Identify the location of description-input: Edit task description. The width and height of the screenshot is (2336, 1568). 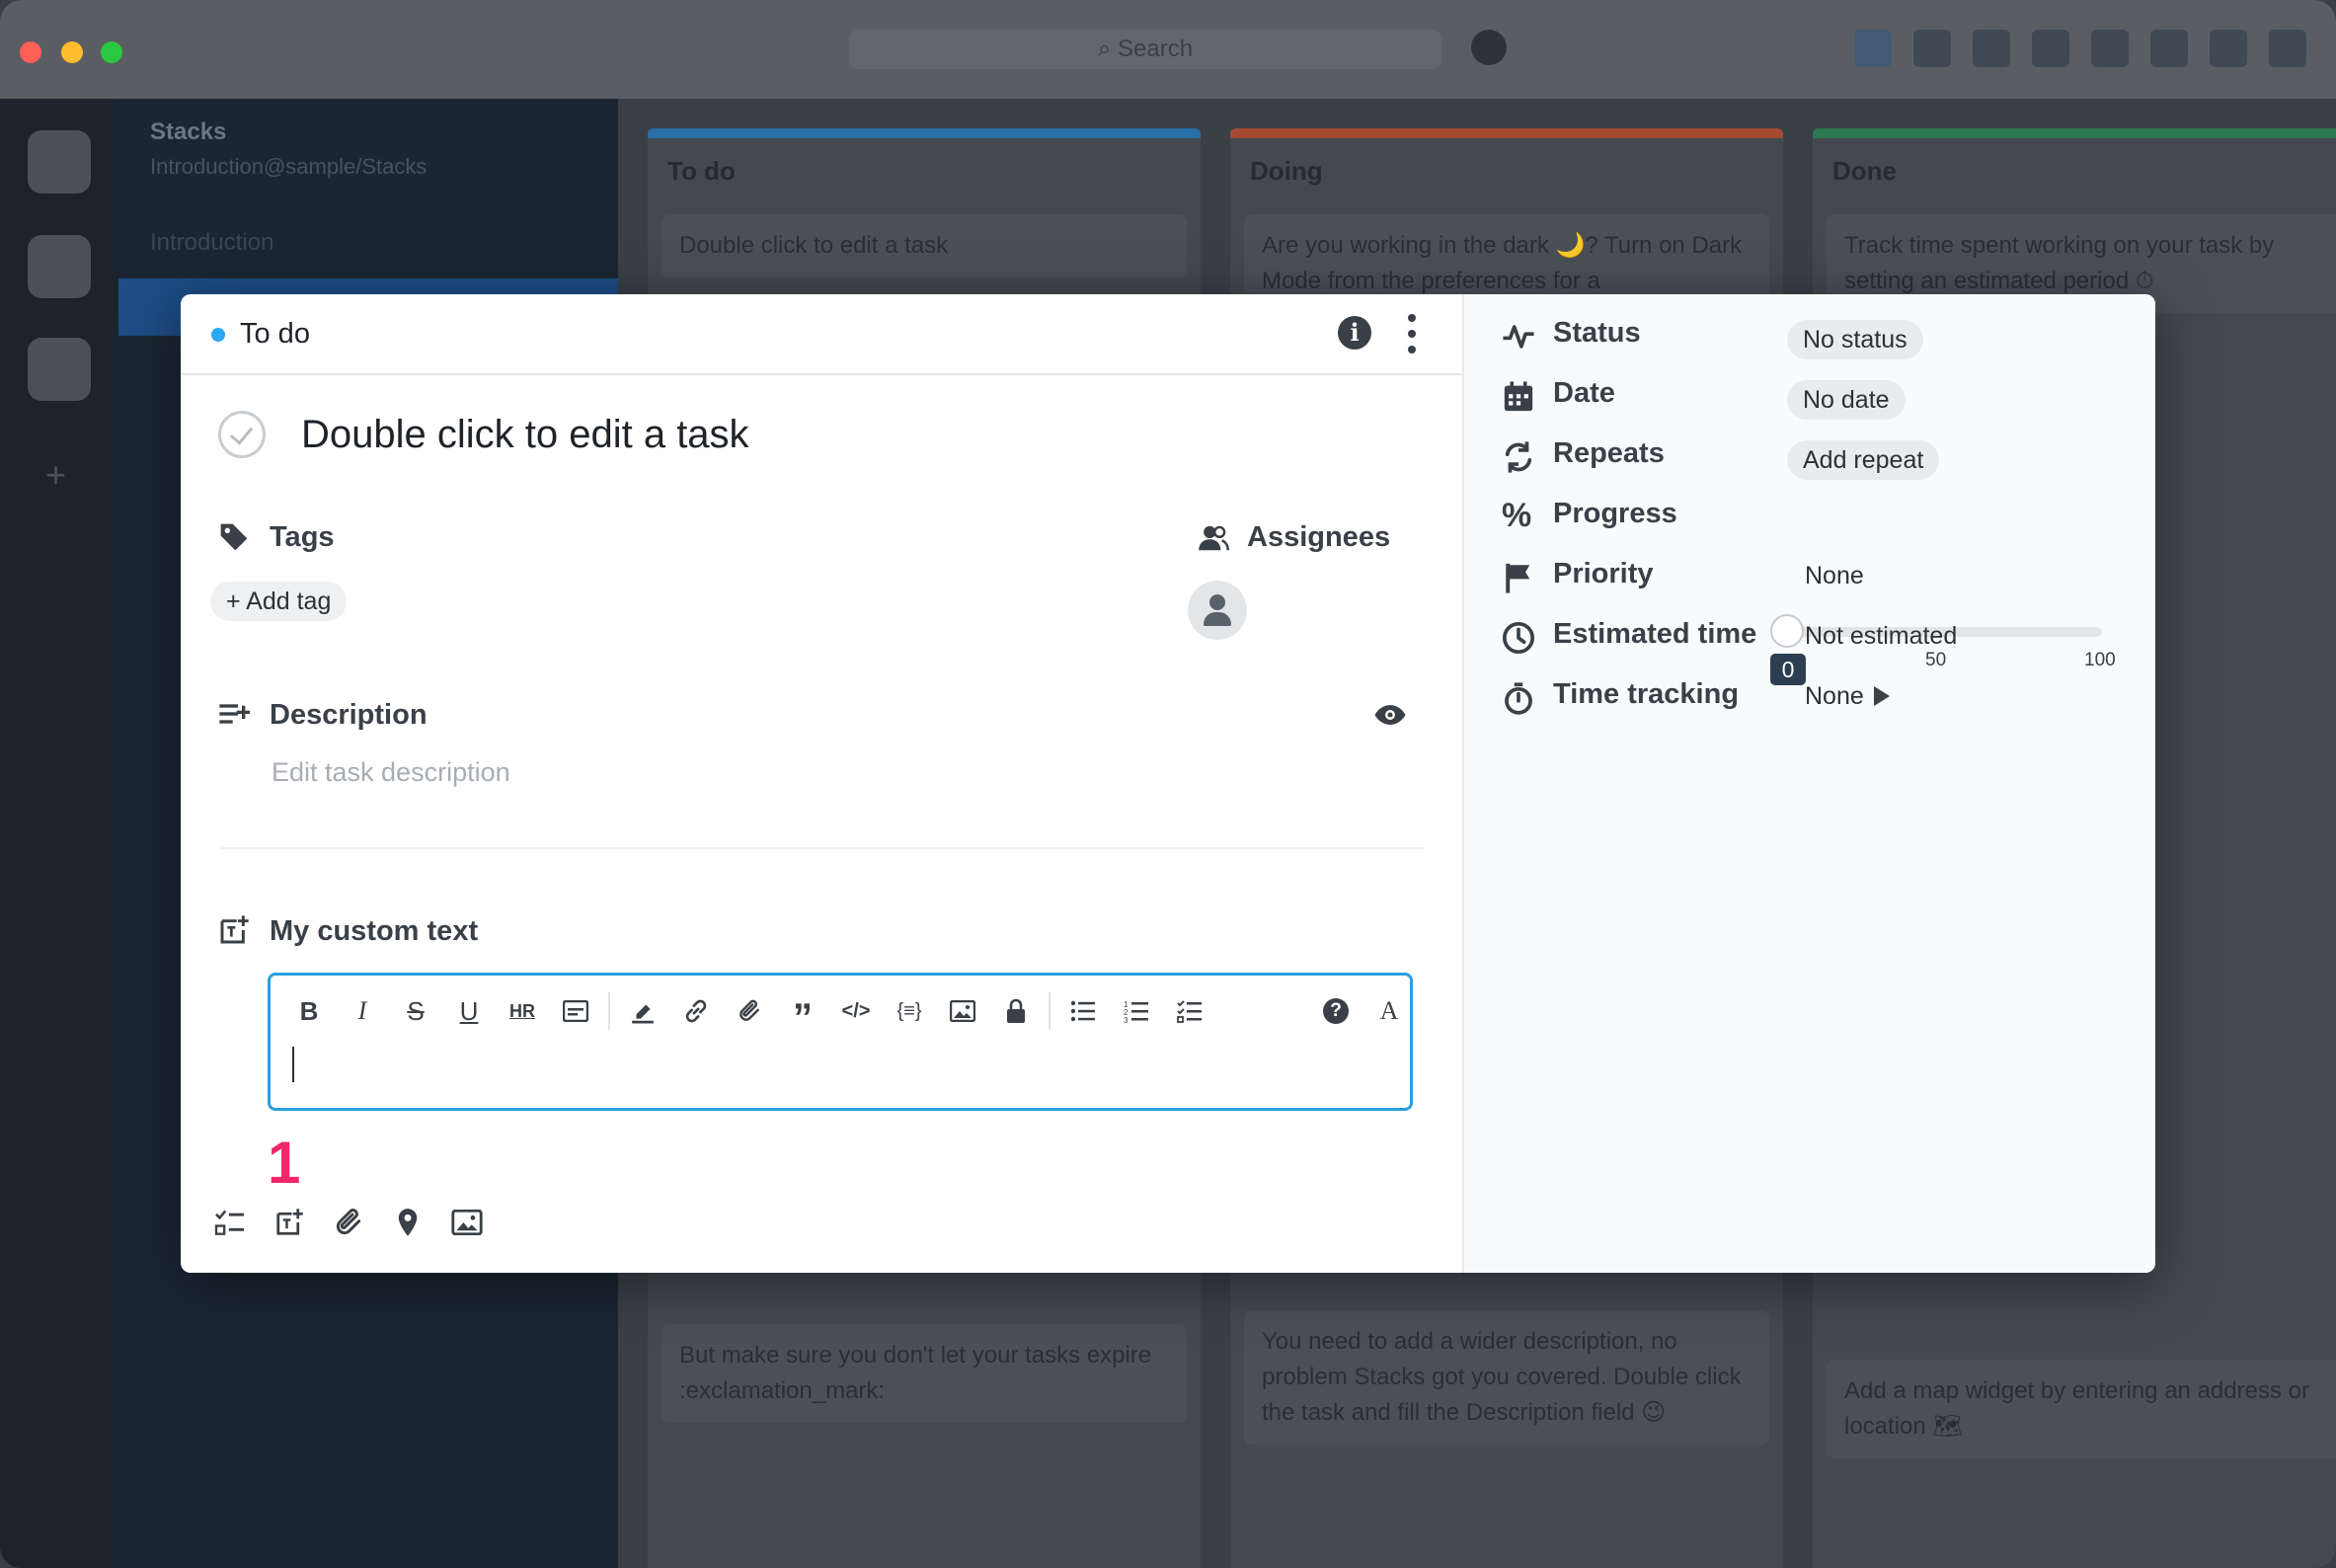
(391, 772).